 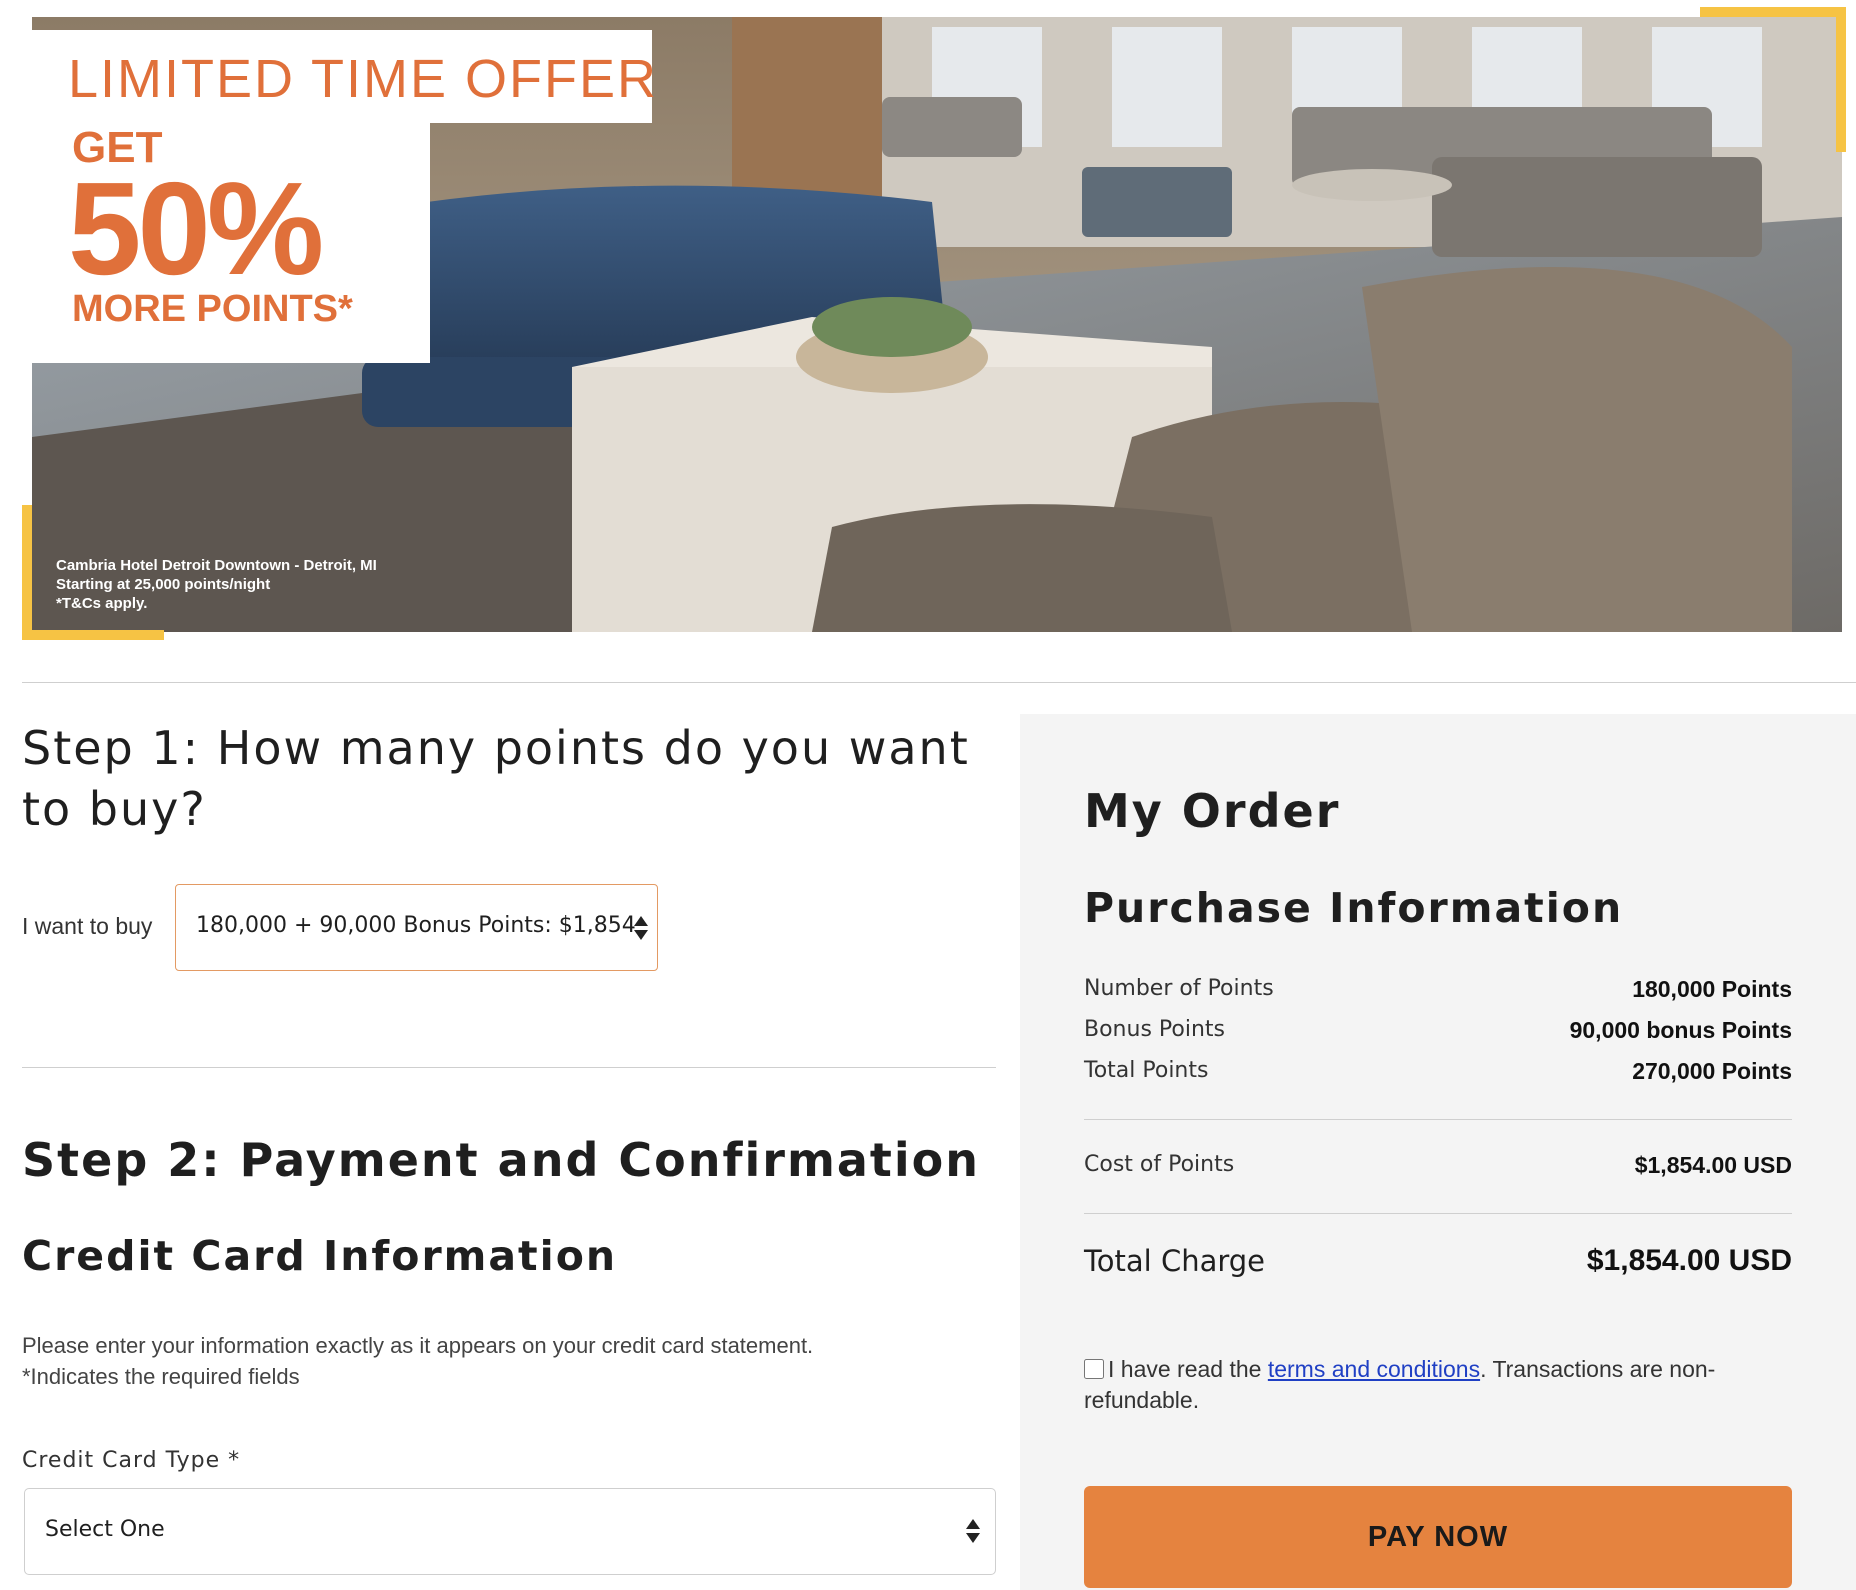 I want to click on row-value: 270,000 Points, so click(x=1712, y=1071).